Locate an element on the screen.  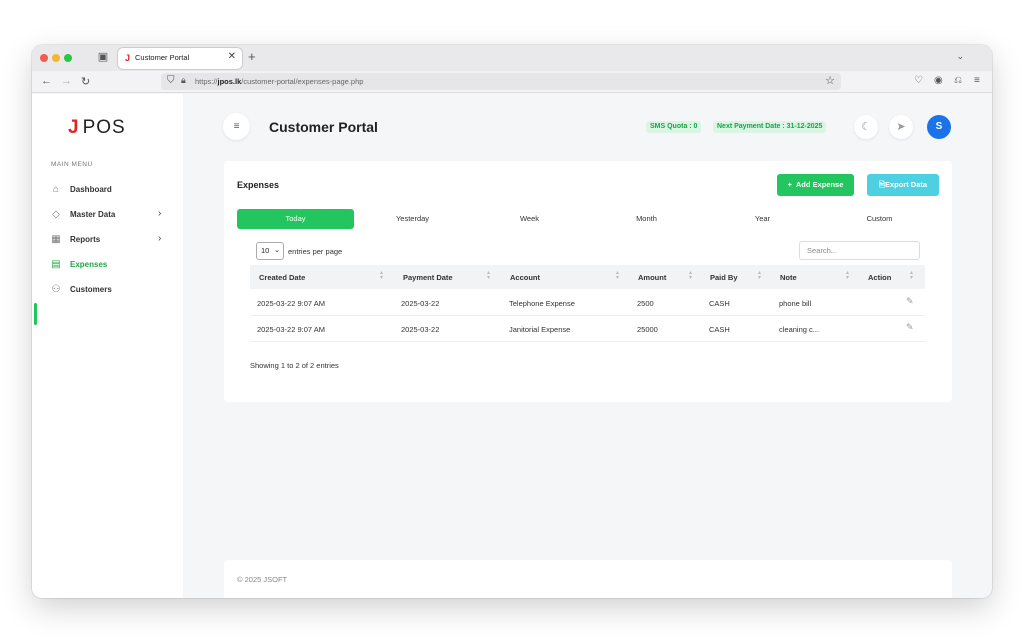
filter-custom: Custom is located at coordinates (879, 219).